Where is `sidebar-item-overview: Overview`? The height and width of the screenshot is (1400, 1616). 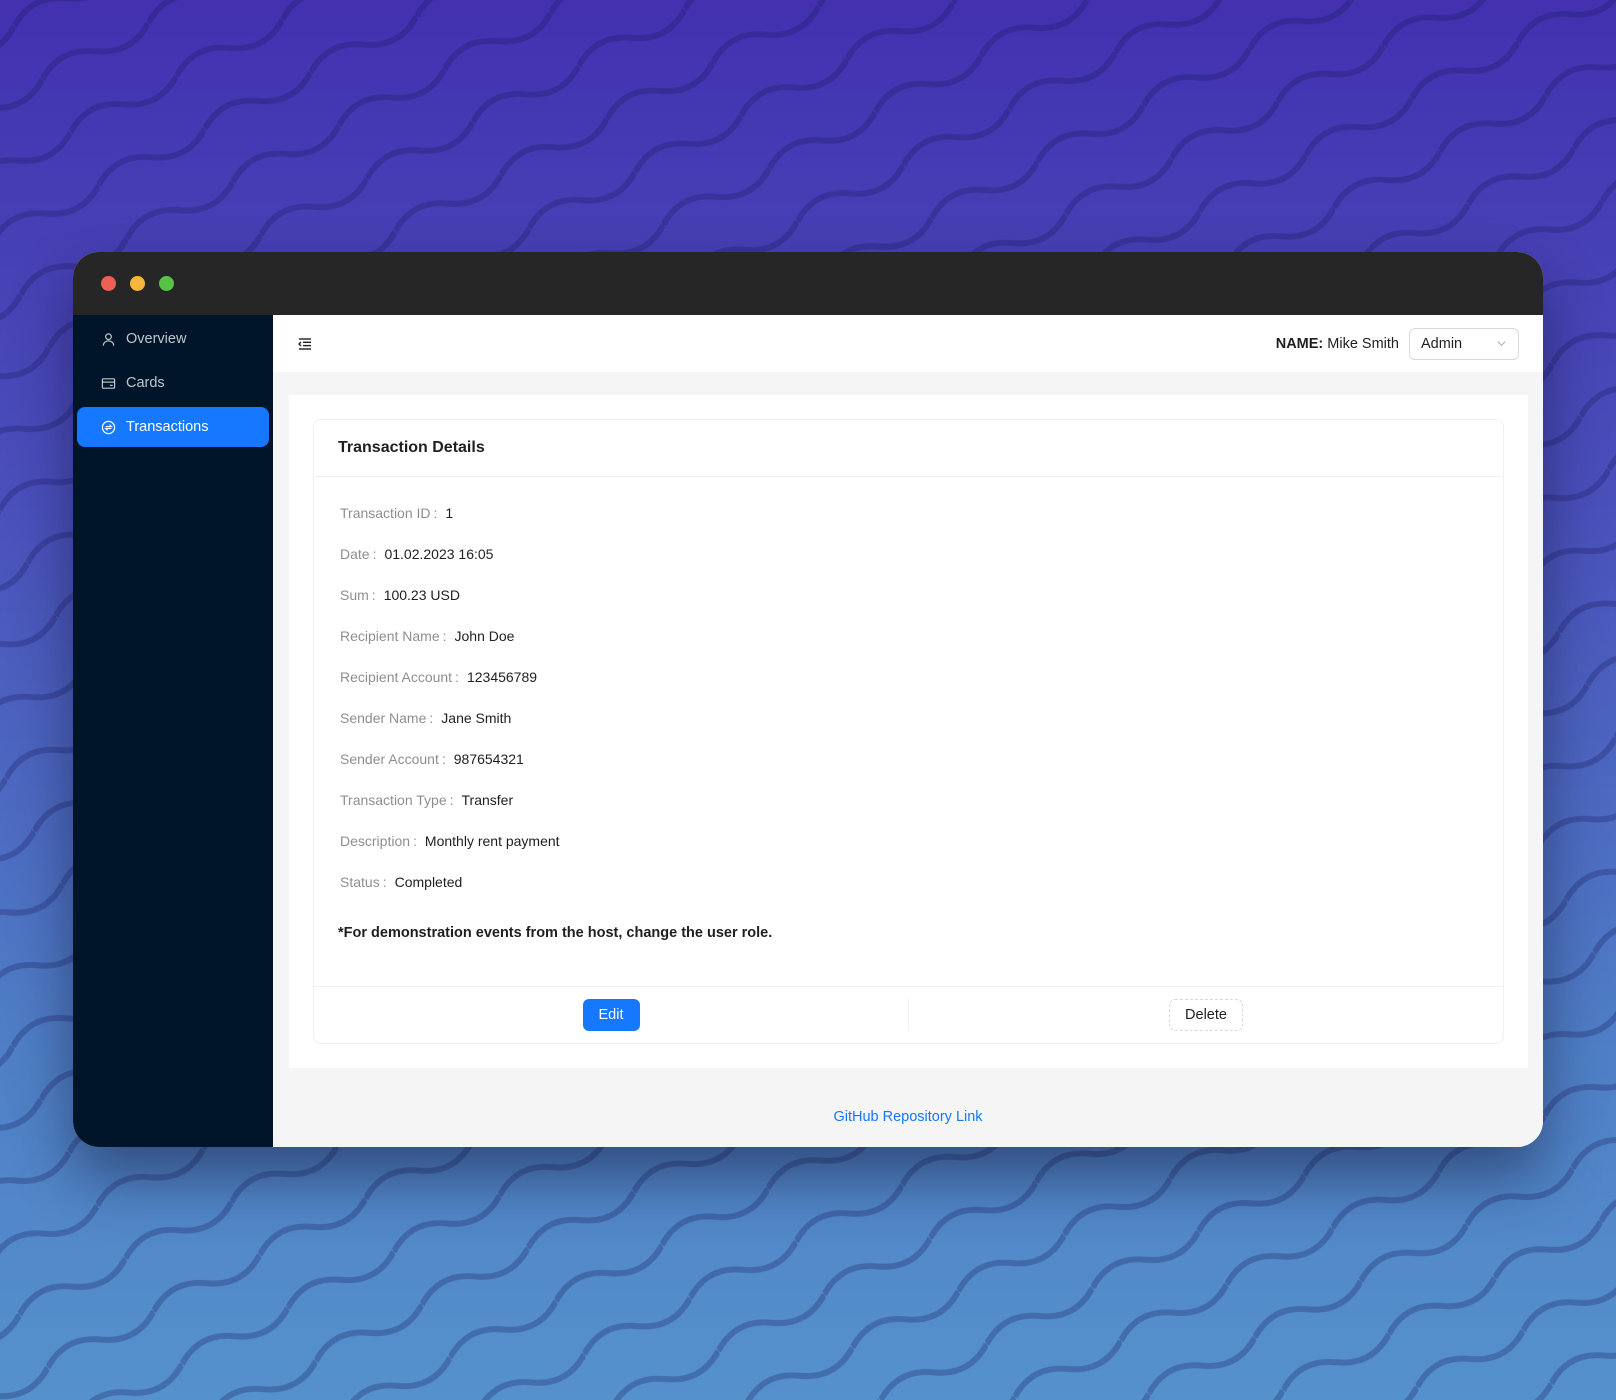 sidebar-item-overview: Overview is located at coordinates (173, 339).